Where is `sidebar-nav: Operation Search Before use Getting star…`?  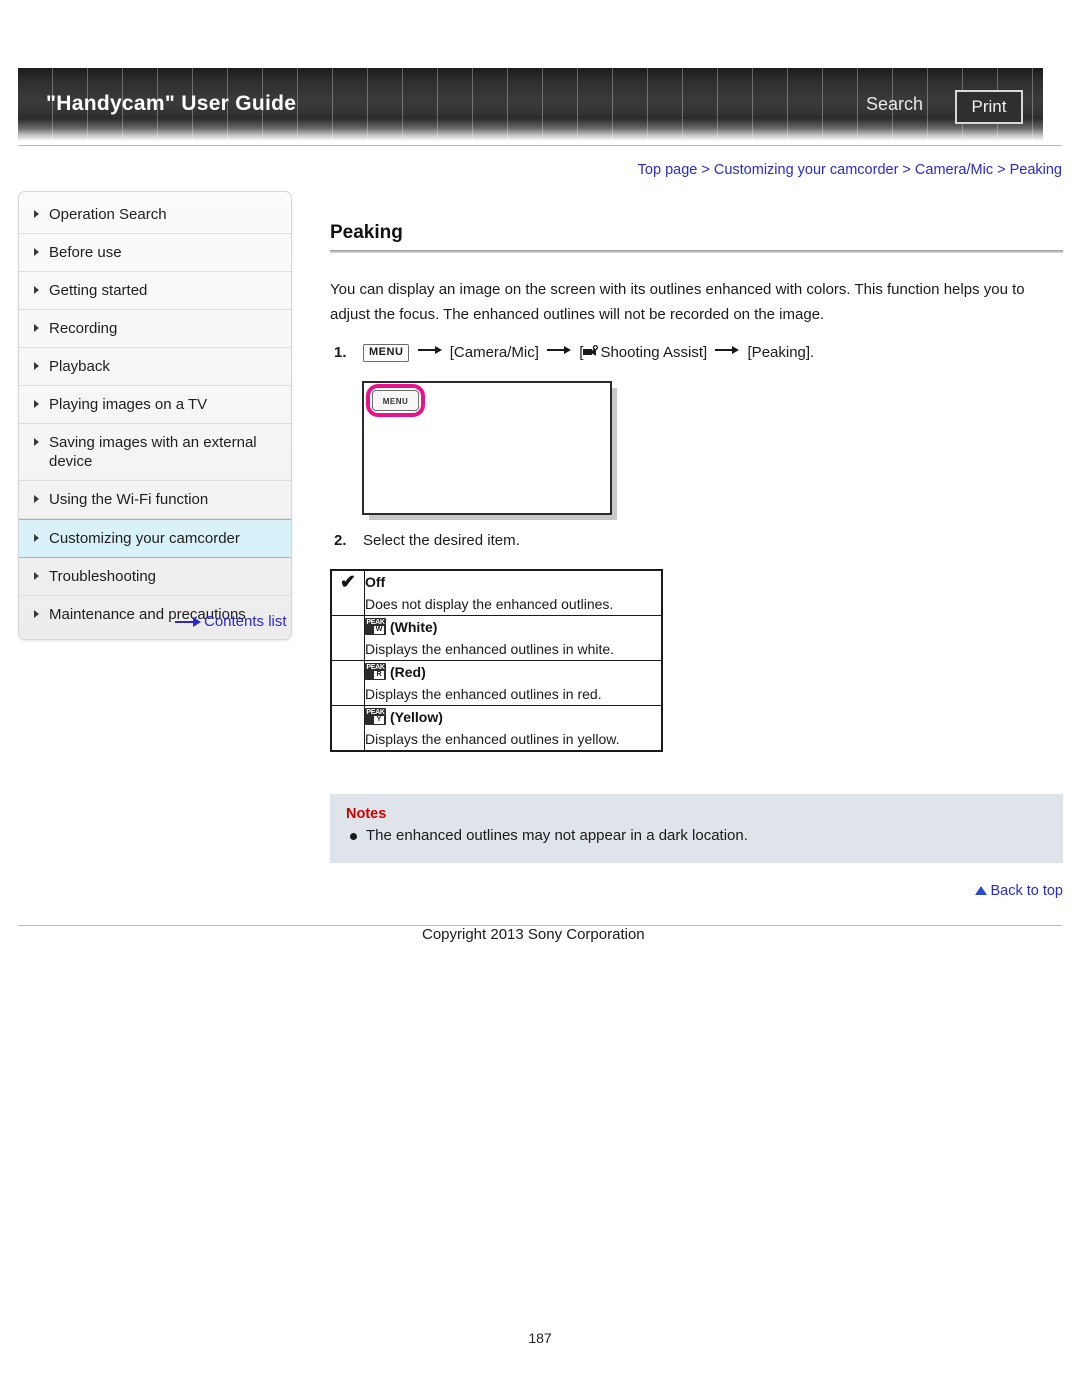
sidebar-nav: Operation Search Before use Getting star… is located at coordinates (155, 415).